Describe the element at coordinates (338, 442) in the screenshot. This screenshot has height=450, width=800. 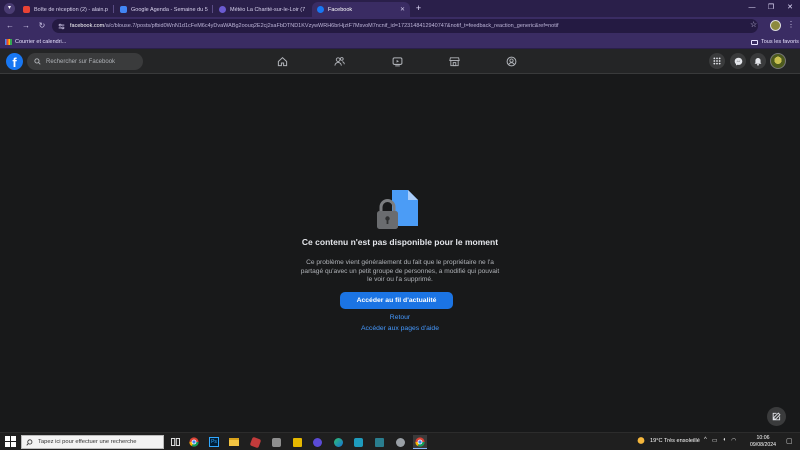
I see `edge-icon` at that location.